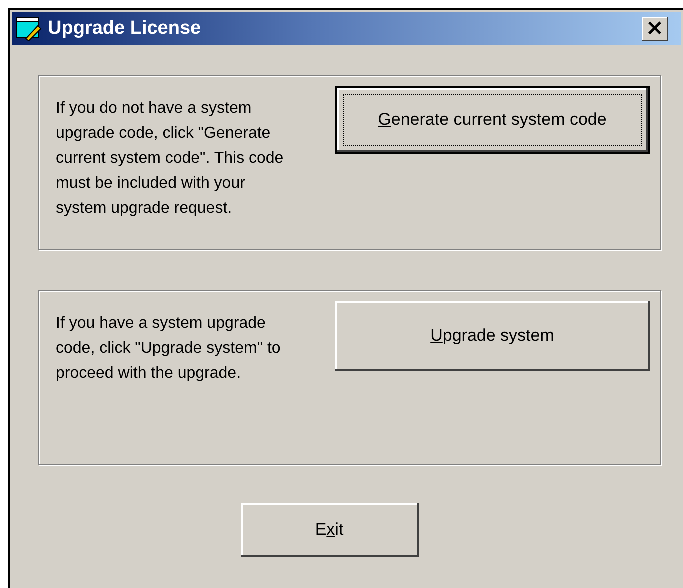  Describe the element at coordinates (170, 159) in the screenshot. I see `instruction-text: If you do not have a system upgrade code, click "Generate current system code". This code must be included with your system upgrade request.` at that location.